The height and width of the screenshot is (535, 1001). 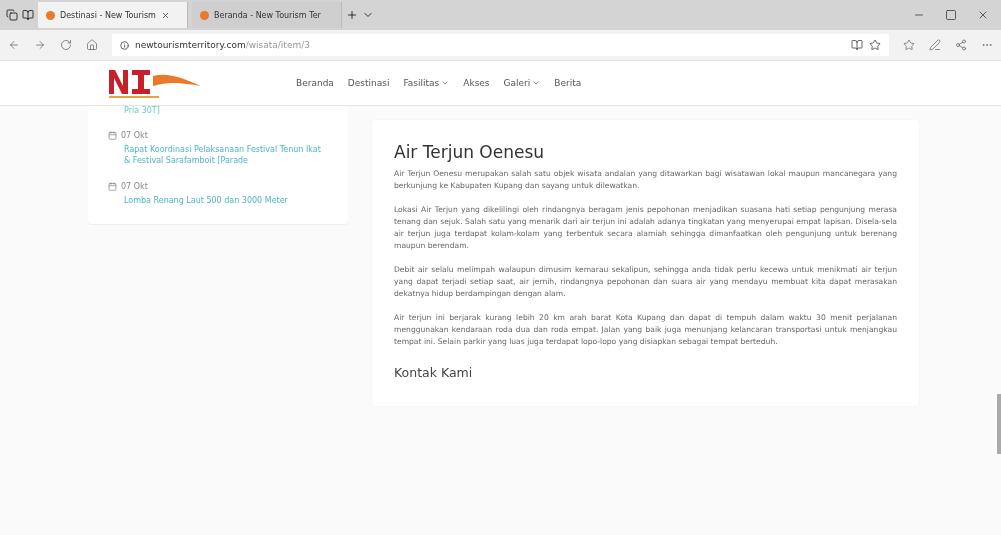 I want to click on address-bar: newtourismterritory.com/wisata/item/3, so click(x=500, y=45).